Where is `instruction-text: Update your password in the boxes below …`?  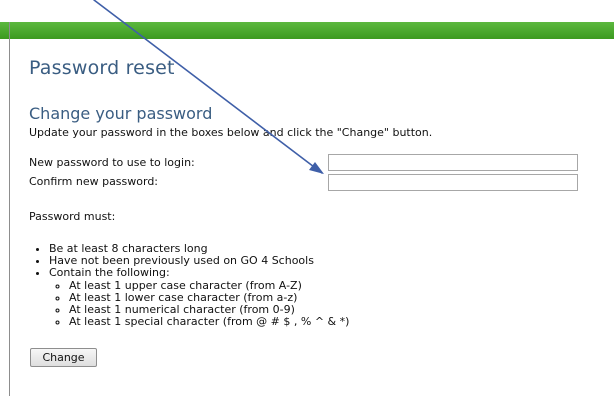 instruction-text: Update your password in the boxes below … is located at coordinates (231, 132).